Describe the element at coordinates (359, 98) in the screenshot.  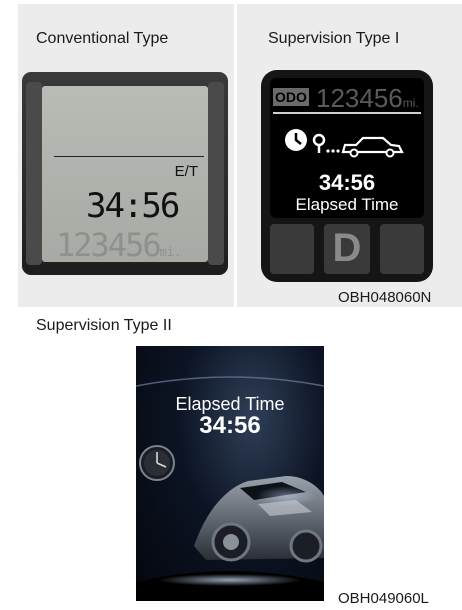
I see `odometer-digits: 123456` at that location.